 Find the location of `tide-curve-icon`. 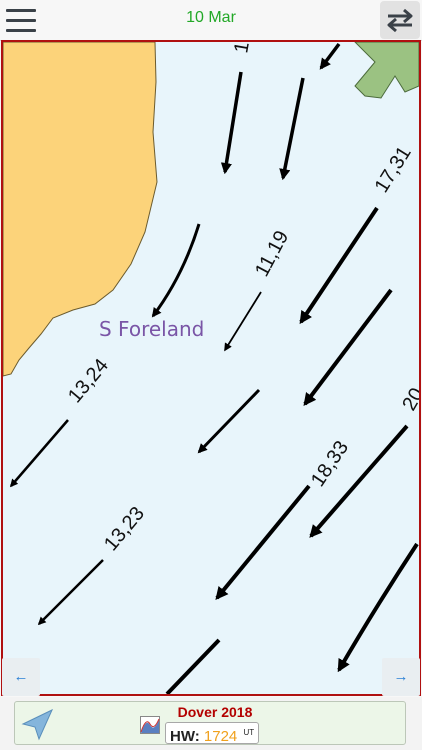

tide-curve-icon is located at coordinates (150, 725).